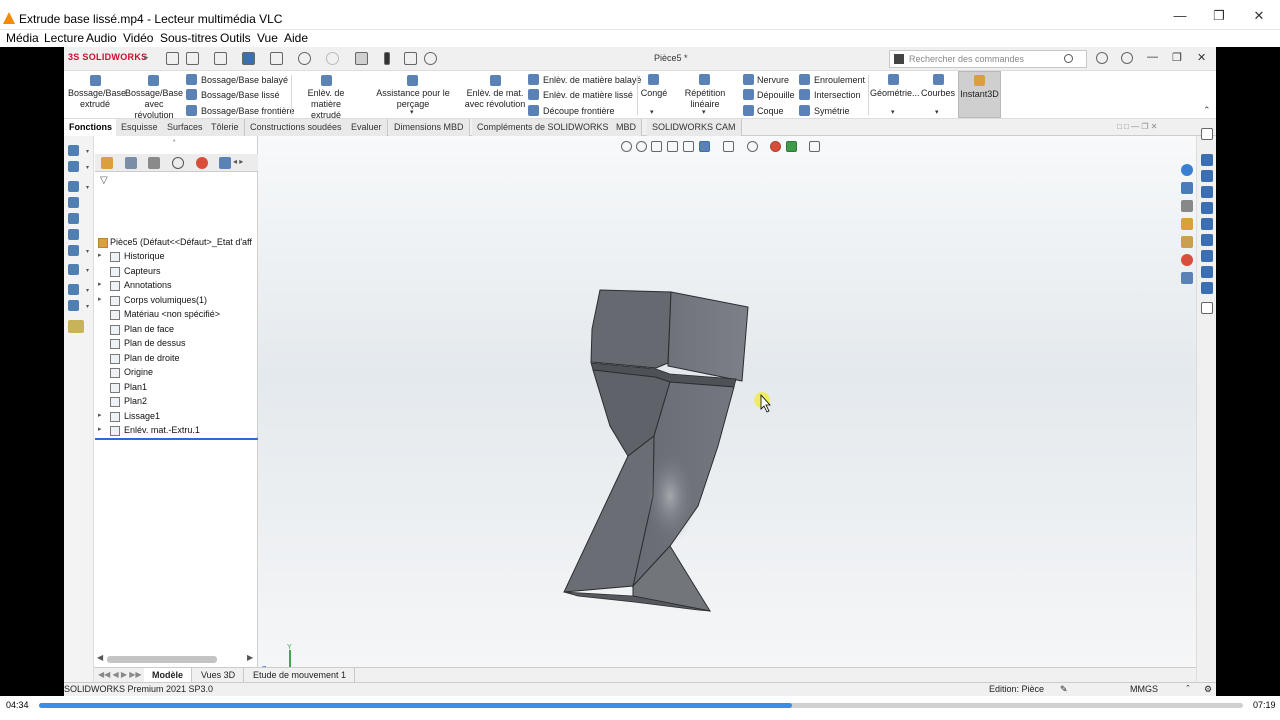  What do you see at coordinates (76, 326) in the screenshot?
I see `quick-snaps-icon` at bounding box center [76, 326].